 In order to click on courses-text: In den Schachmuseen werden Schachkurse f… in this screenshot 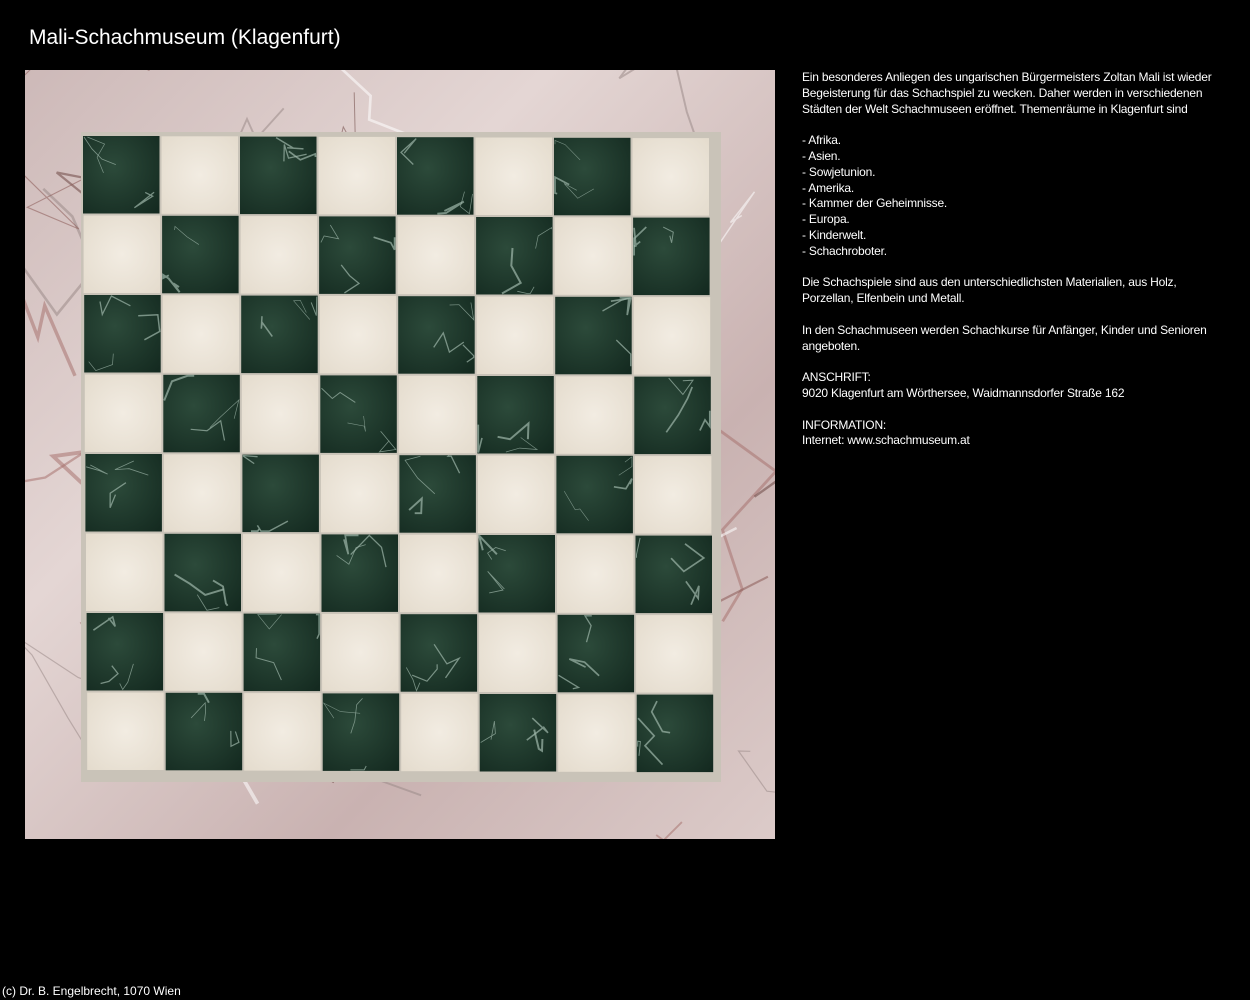, I will do `click(1004, 337)`.